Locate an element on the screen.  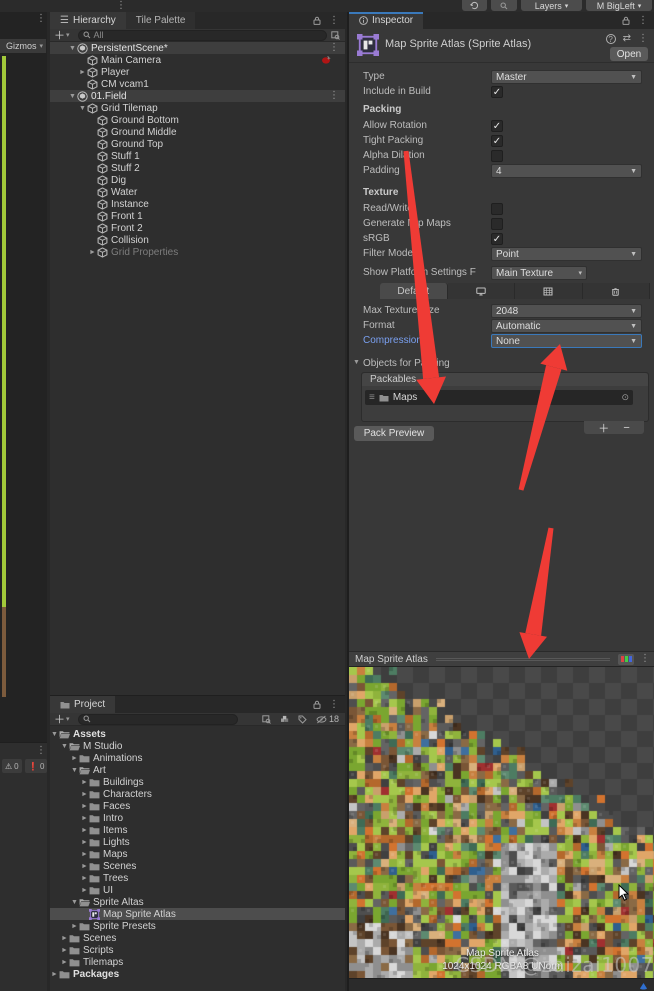
hierarchy-item: Front 2 is located at coordinates (197, 228).